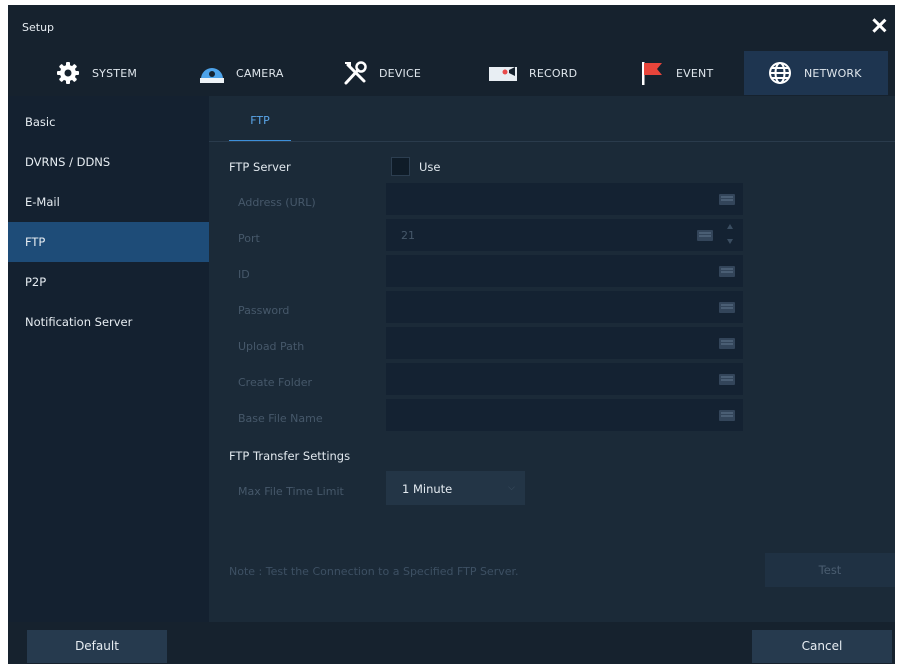 The width and height of the screenshot is (903, 668). I want to click on chevron-down-icon, so click(730, 241).